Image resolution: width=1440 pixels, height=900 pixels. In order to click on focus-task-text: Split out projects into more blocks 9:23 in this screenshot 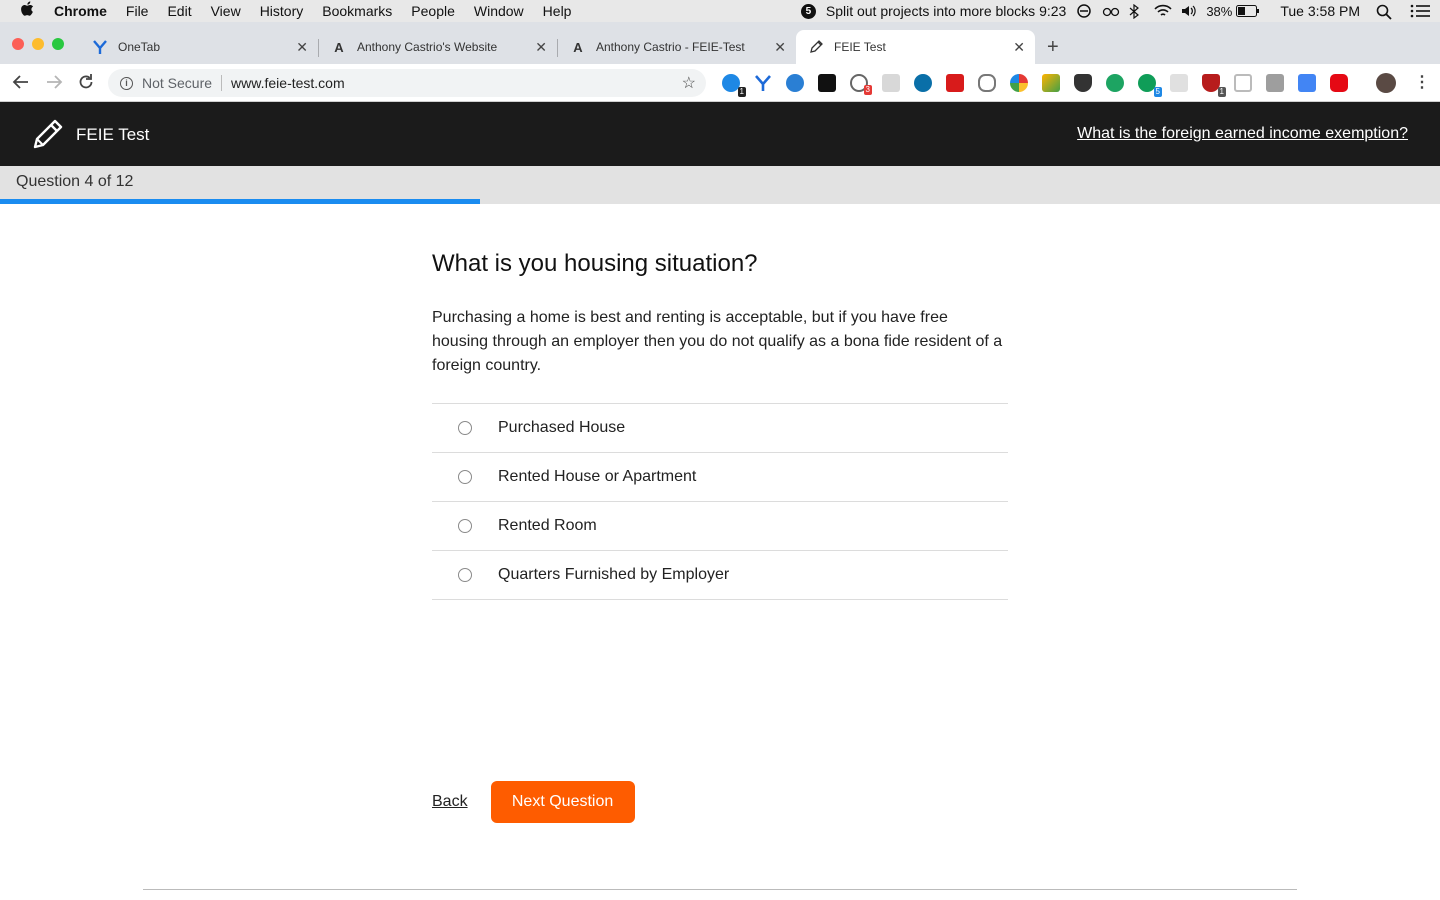, I will do `click(946, 11)`.